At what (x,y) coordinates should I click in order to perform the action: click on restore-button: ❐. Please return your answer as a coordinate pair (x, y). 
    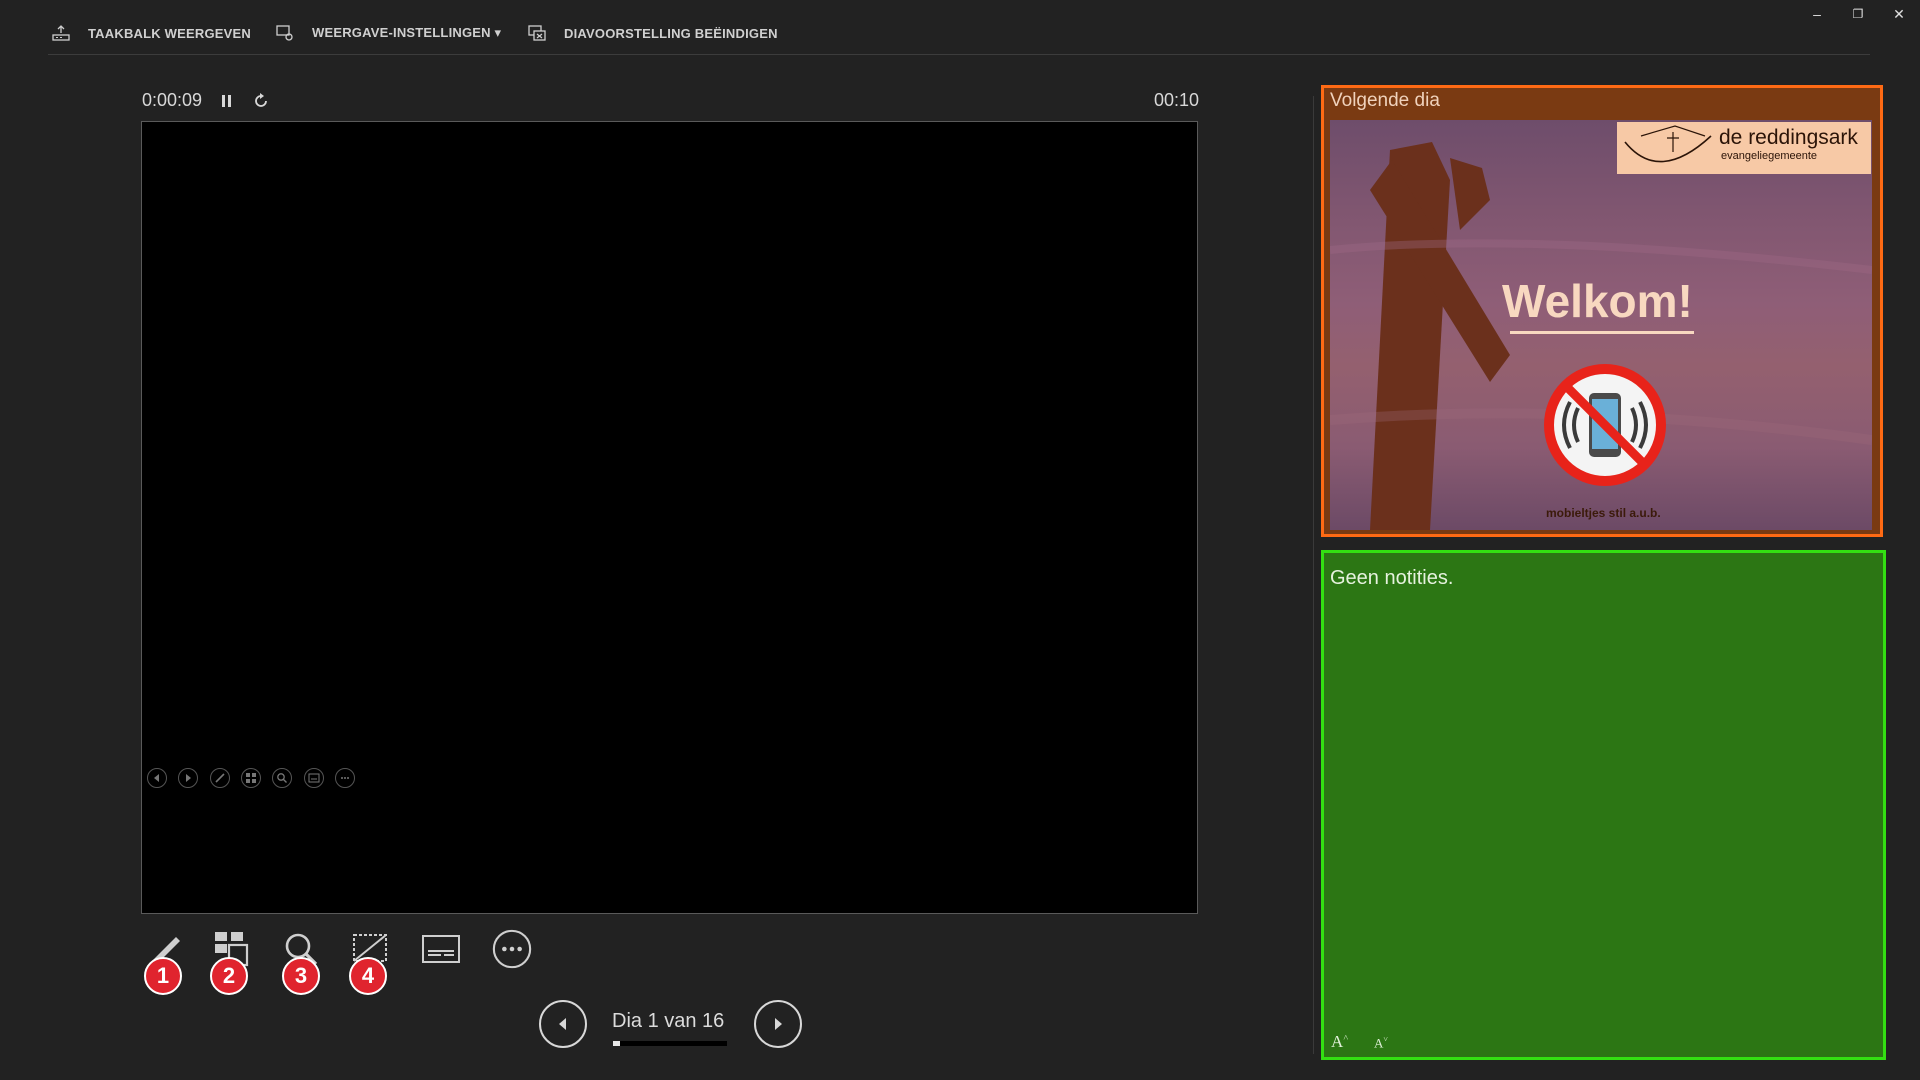
    Looking at the image, I should click on (1858, 14).